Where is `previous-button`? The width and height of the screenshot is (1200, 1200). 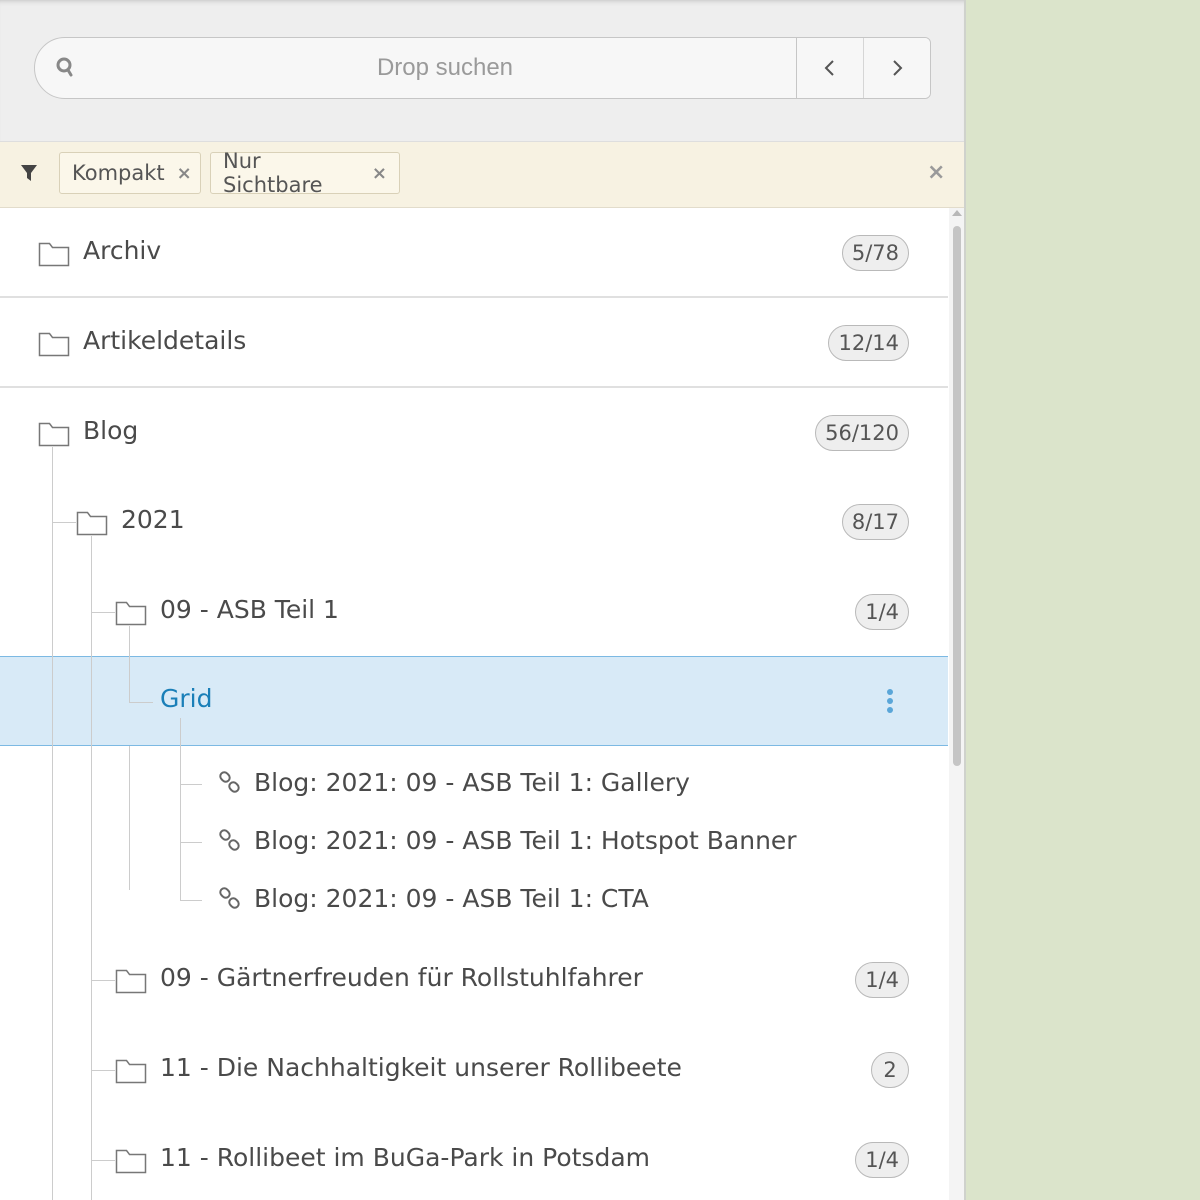 previous-button is located at coordinates (829, 68).